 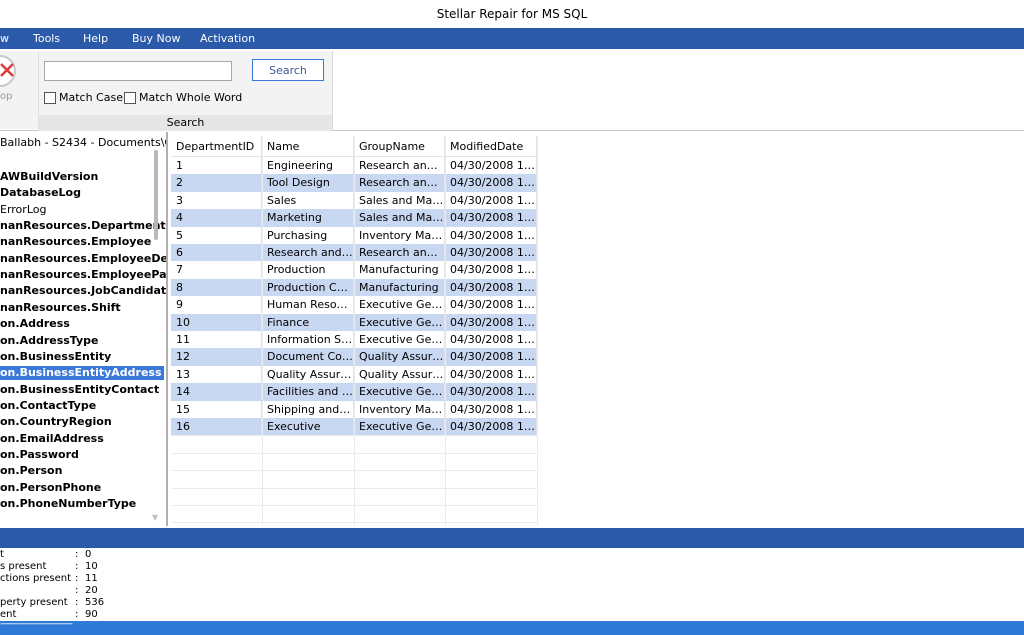 I want to click on table-cell: 16, so click(x=216, y=426).